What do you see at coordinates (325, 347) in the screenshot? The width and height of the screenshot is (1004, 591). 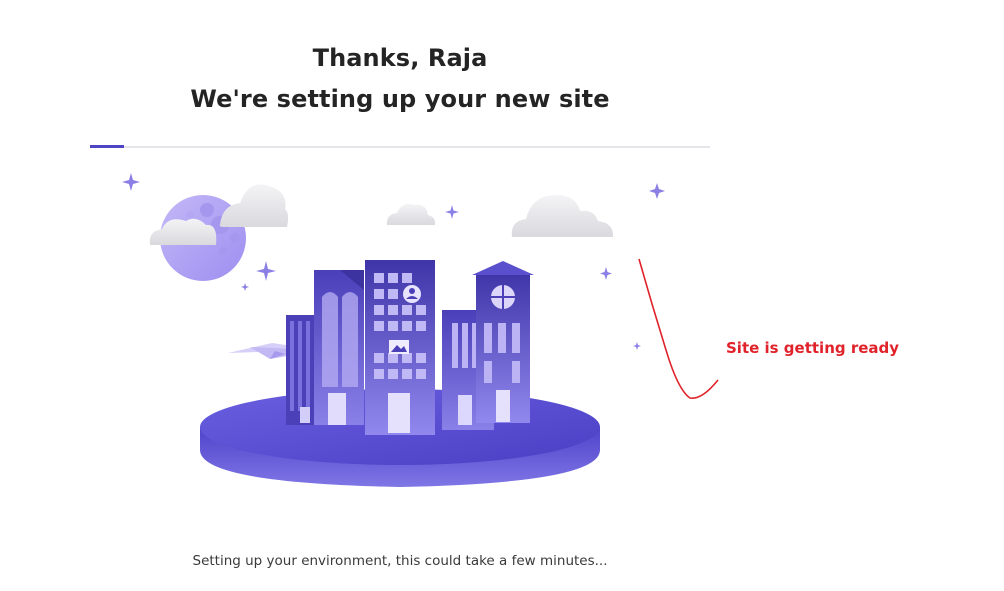 I see `building-arched` at bounding box center [325, 347].